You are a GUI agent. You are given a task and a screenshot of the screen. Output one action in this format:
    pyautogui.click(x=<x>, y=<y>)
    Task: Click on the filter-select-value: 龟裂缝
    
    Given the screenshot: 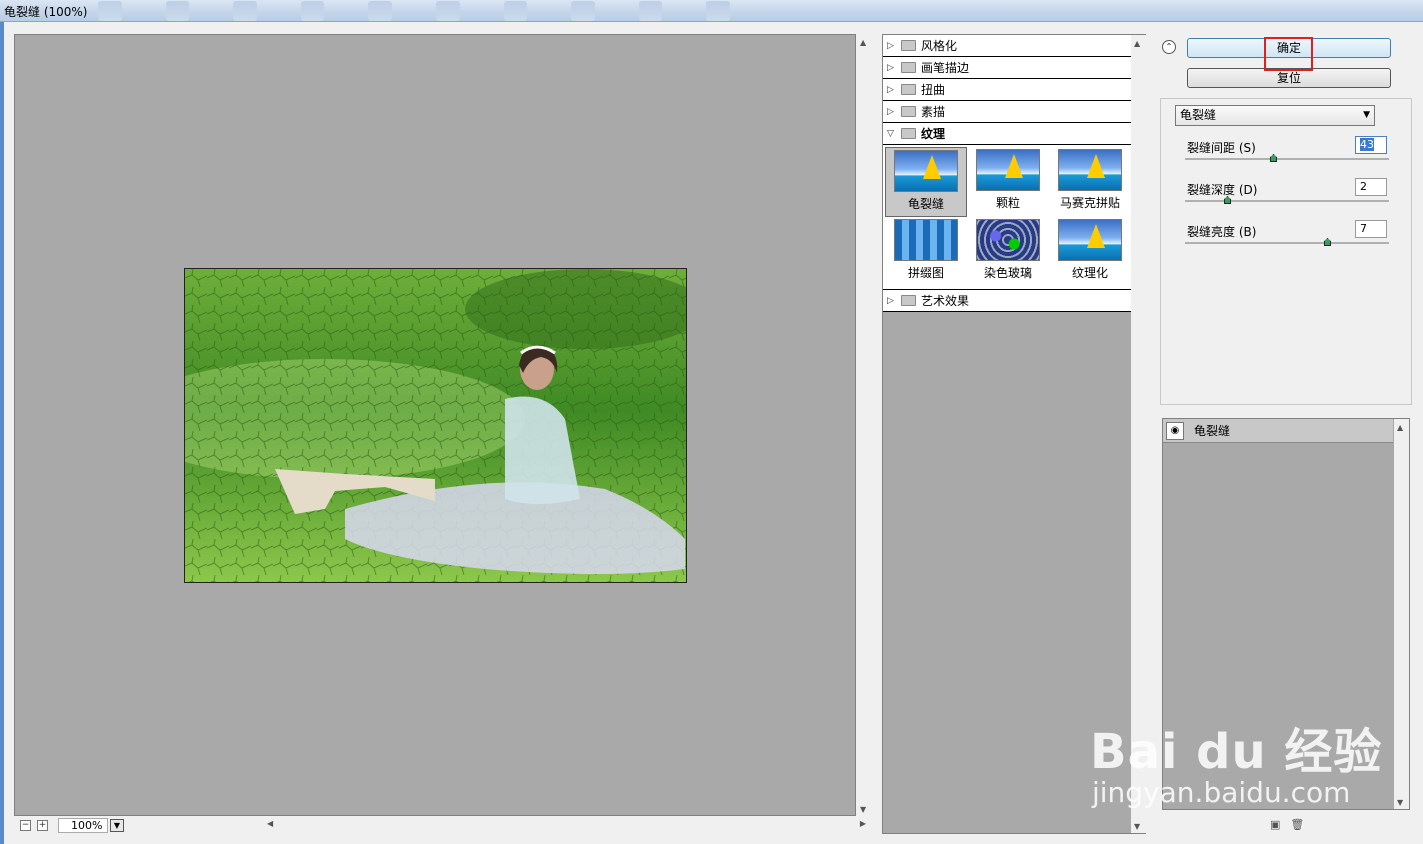 What is the action you would take?
    pyautogui.click(x=1198, y=115)
    